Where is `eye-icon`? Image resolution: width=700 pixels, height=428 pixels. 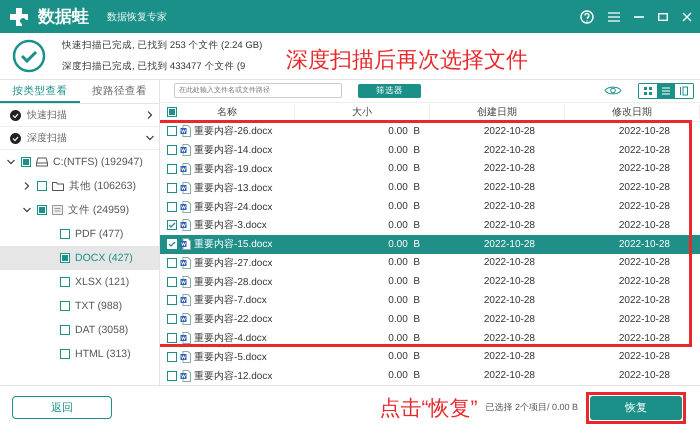 eye-icon is located at coordinates (613, 90).